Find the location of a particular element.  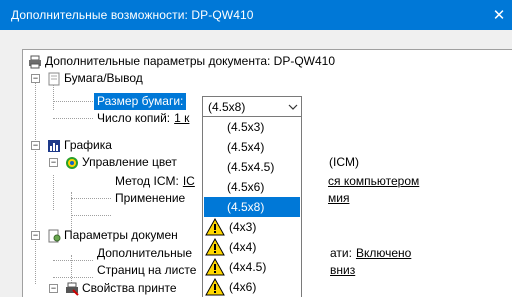

chevron-down-icon is located at coordinates (293, 106).